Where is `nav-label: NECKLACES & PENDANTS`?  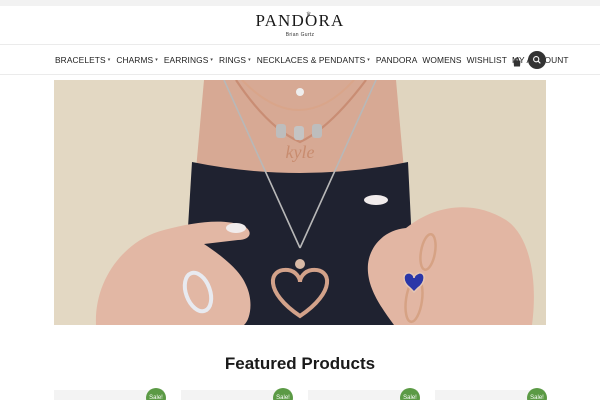 nav-label: NECKLACES & PENDANTS is located at coordinates (311, 60).